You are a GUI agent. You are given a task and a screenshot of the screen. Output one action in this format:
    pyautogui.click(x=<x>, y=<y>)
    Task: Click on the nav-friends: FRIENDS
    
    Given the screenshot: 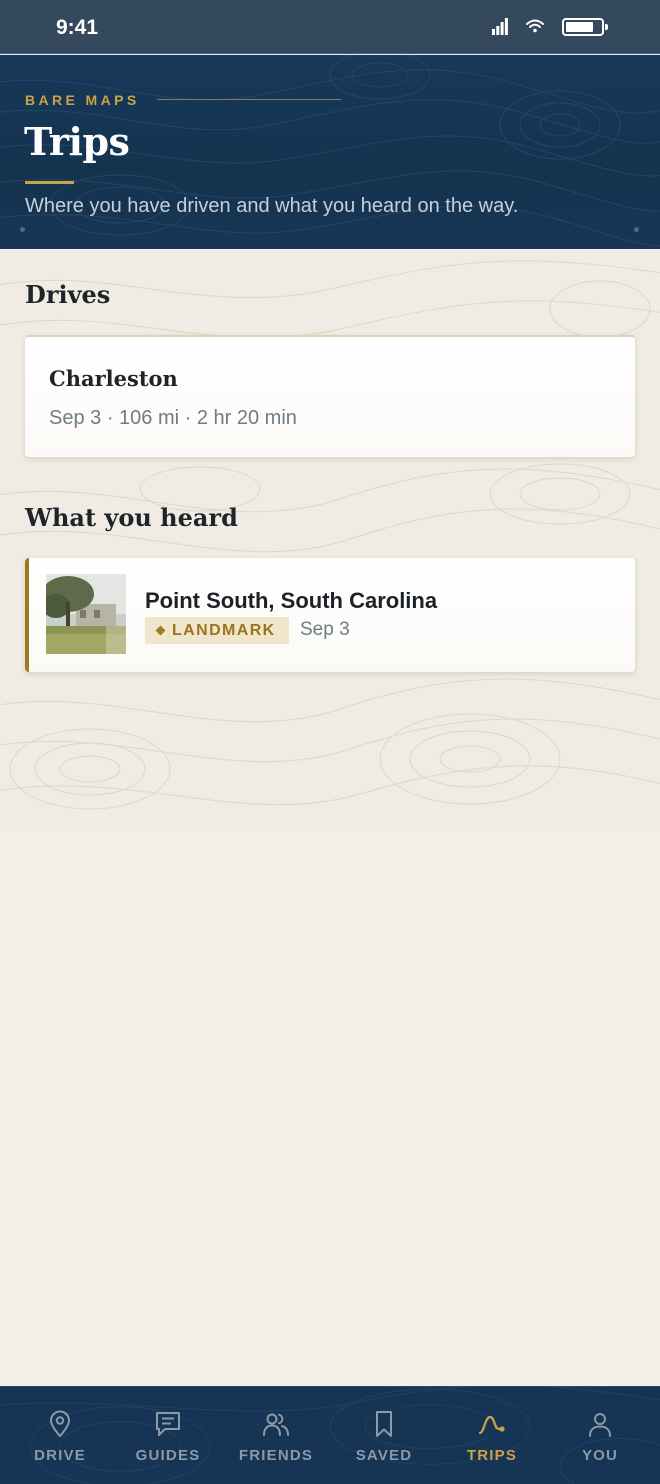 What is the action you would take?
    pyautogui.click(x=276, y=1435)
    